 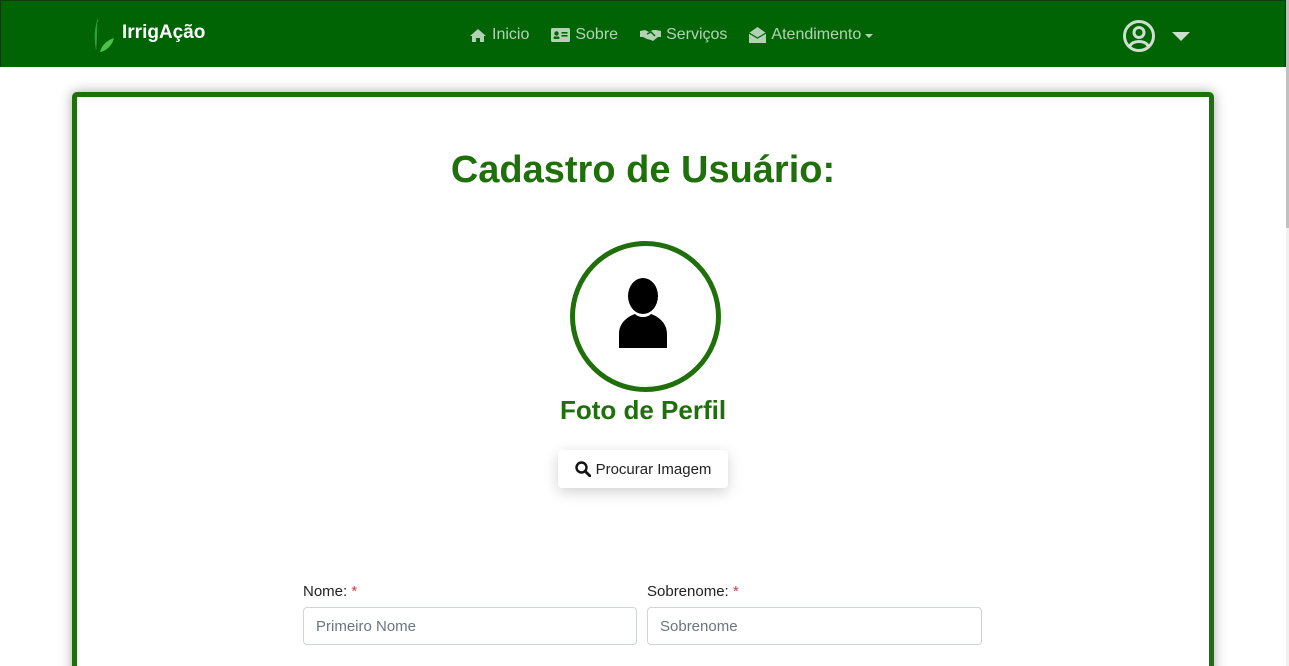 What do you see at coordinates (651, 35) in the screenshot?
I see `handshake-icon` at bounding box center [651, 35].